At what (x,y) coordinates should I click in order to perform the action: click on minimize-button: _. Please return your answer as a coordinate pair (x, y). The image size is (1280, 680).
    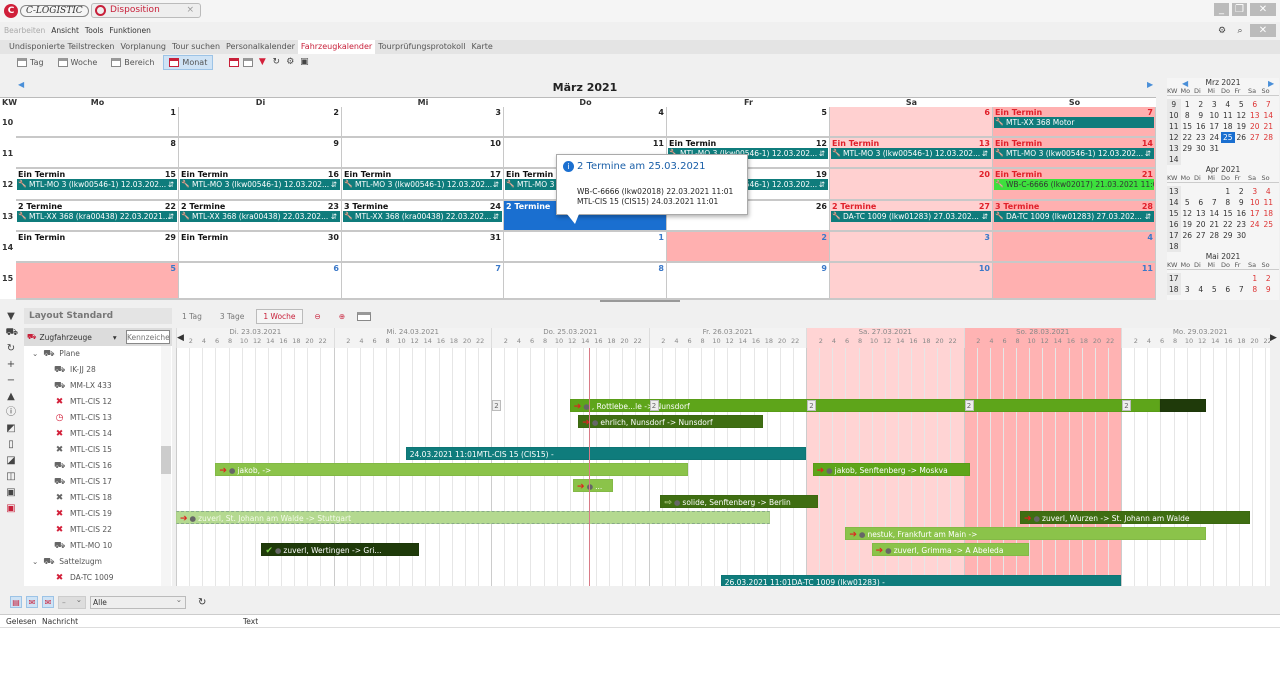
    Looking at the image, I should click on (1221, 9).